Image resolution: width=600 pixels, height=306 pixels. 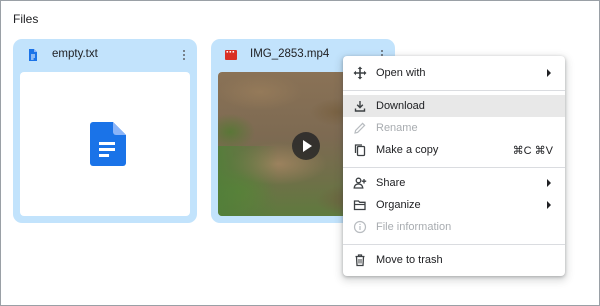 I want to click on menu-item-label: Open with, so click(x=401, y=73).